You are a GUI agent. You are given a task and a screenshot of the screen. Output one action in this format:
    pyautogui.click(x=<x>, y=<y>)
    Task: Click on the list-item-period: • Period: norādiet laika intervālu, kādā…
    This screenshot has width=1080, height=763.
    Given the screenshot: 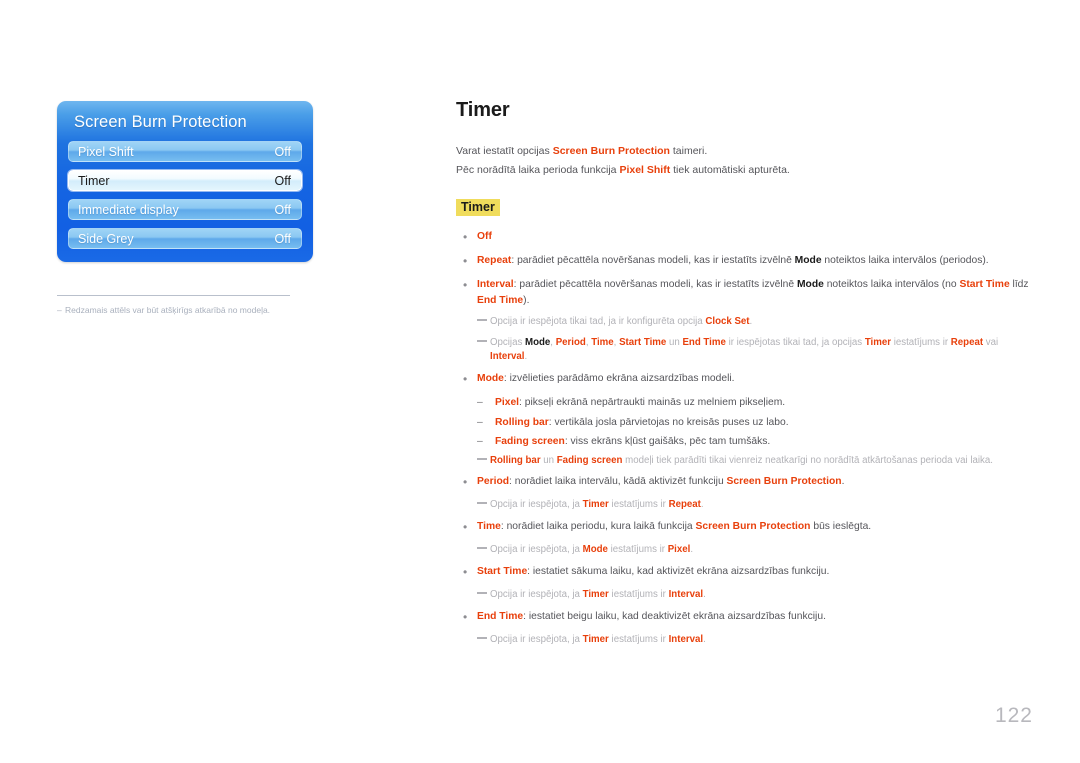 What is the action you would take?
    pyautogui.click(x=745, y=482)
    